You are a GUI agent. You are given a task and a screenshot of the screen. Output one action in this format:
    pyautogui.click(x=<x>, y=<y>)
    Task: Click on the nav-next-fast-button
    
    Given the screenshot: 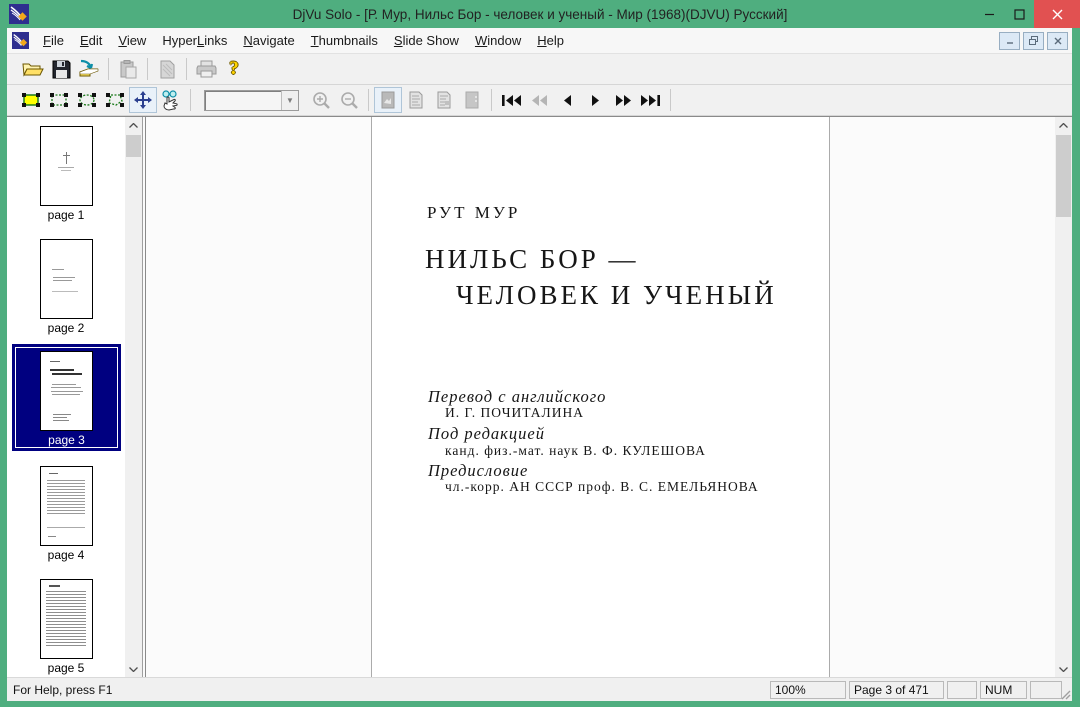 What is the action you would take?
    pyautogui.click(x=623, y=100)
    